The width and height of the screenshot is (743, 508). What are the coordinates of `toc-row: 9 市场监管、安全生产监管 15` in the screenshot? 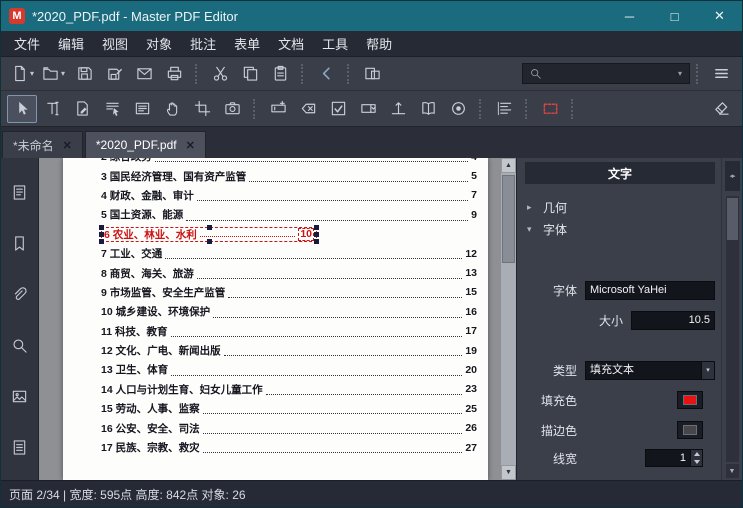 It's located at (289, 292).